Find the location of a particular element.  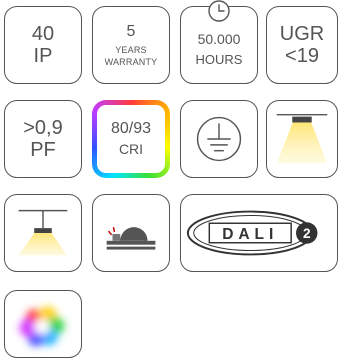

ugr-label: UGR is located at coordinates (302, 34).